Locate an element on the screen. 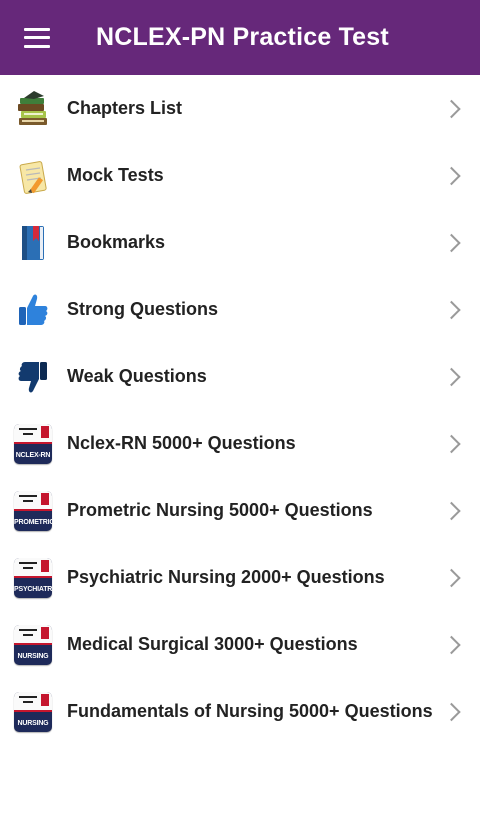 Image resolution: width=480 pixels, height=823 pixels. menu-item-label: Psychiatric Nursing 2000+ Questions is located at coordinates (226, 577).